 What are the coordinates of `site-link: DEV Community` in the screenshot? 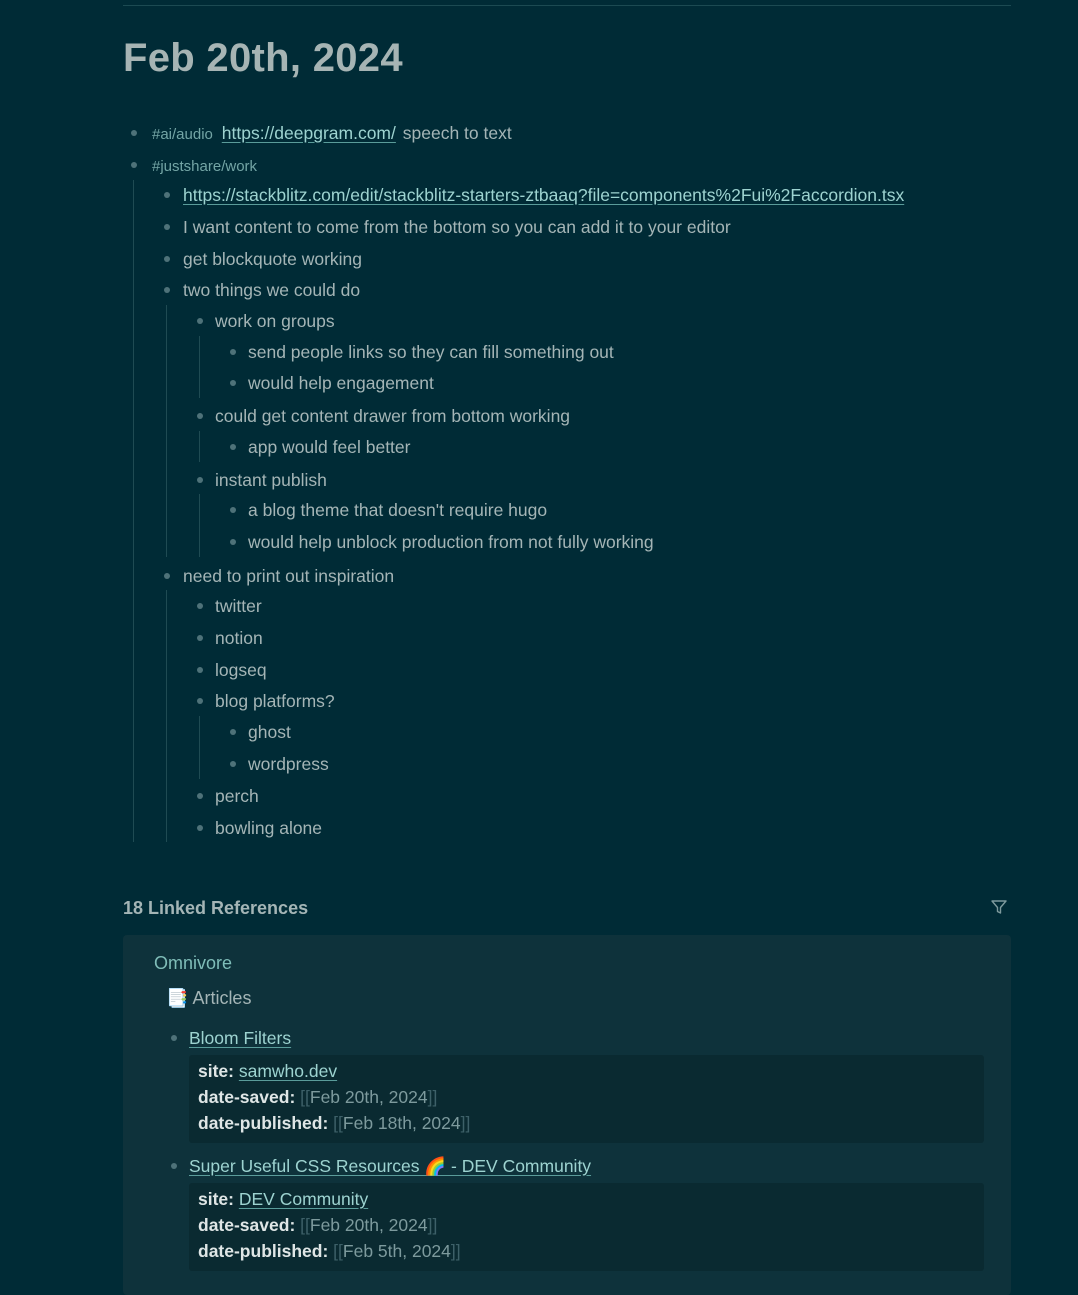 It's located at (303, 1199).